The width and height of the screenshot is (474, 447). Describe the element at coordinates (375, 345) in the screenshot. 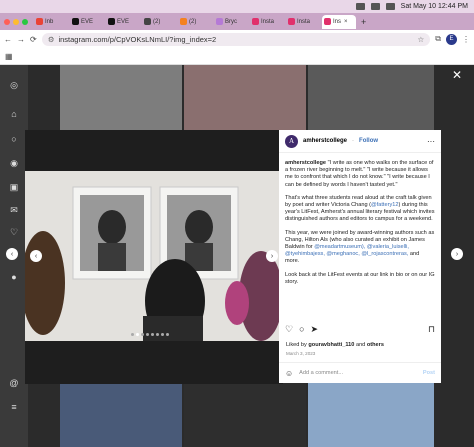

I see `others-link: others` at that location.